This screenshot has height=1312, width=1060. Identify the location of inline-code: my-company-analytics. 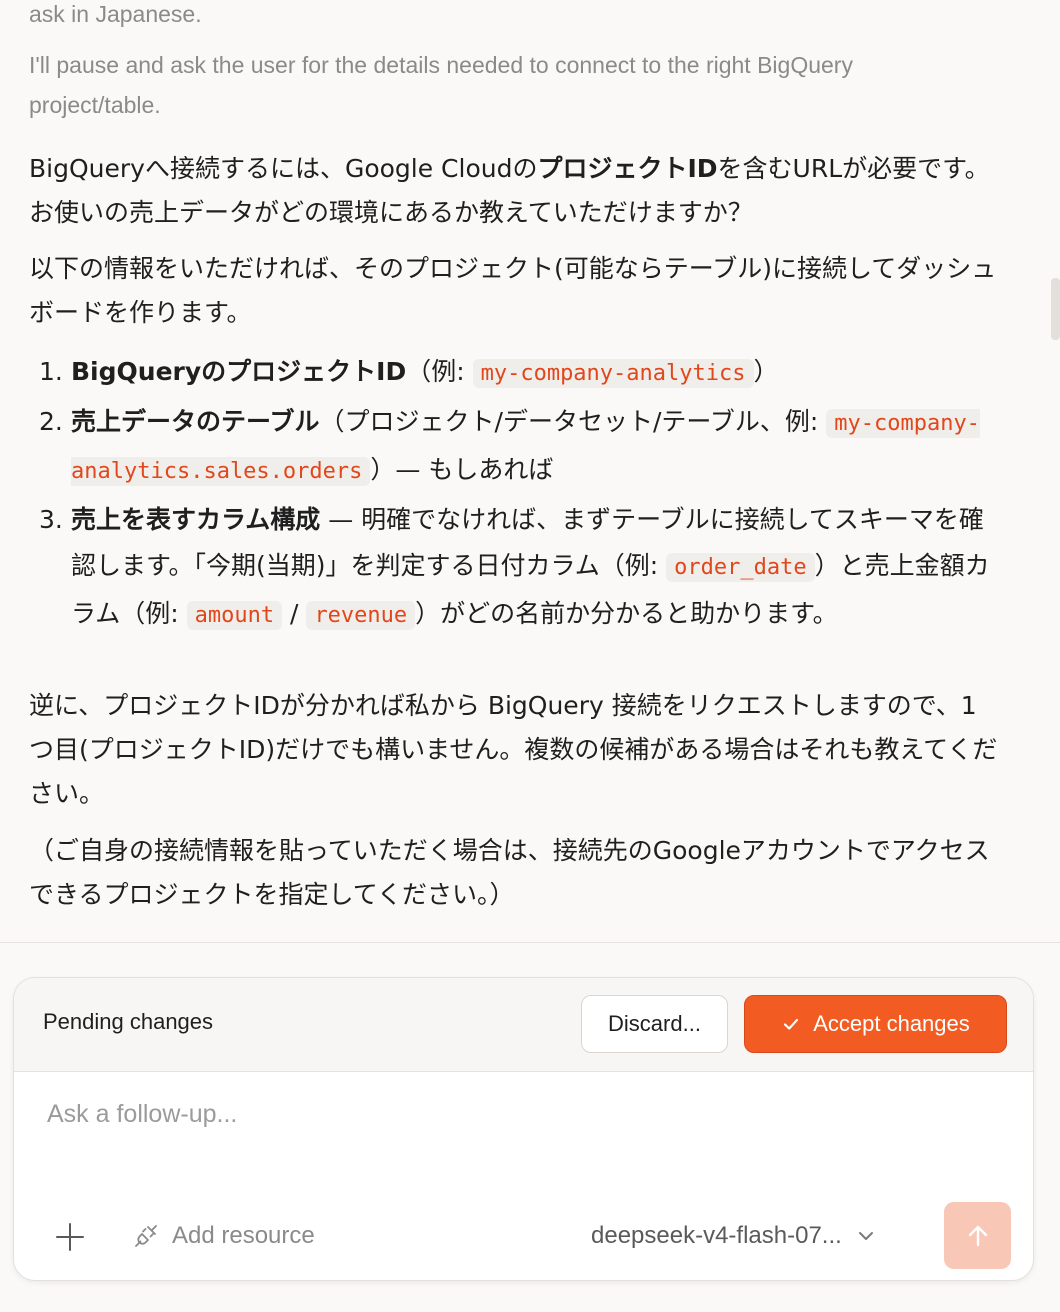
(613, 373).